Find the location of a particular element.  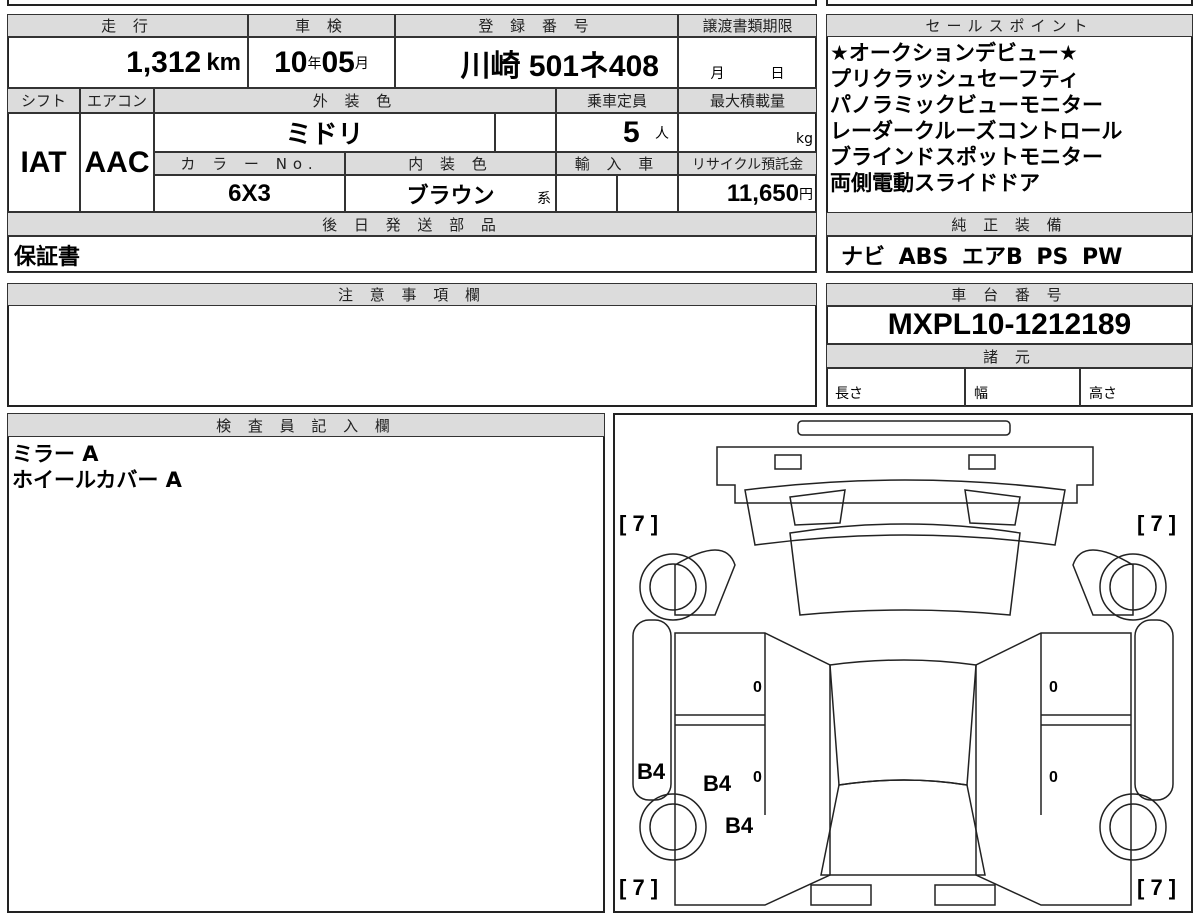

inspector-notes: ミラー A ホイールカバー A is located at coordinates (97, 467).